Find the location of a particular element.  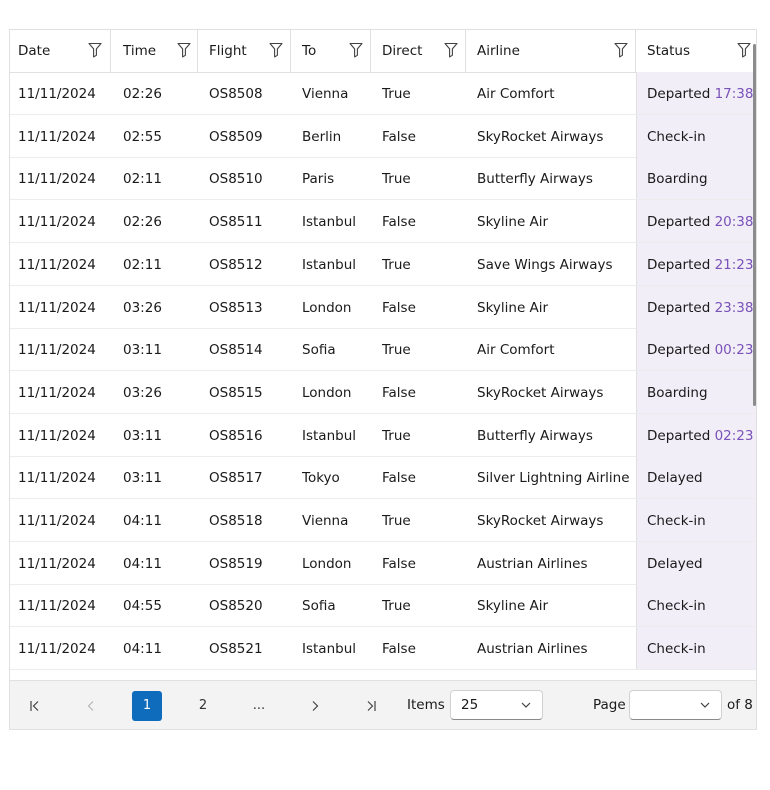

page-button-1: 1 is located at coordinates (147, 706).